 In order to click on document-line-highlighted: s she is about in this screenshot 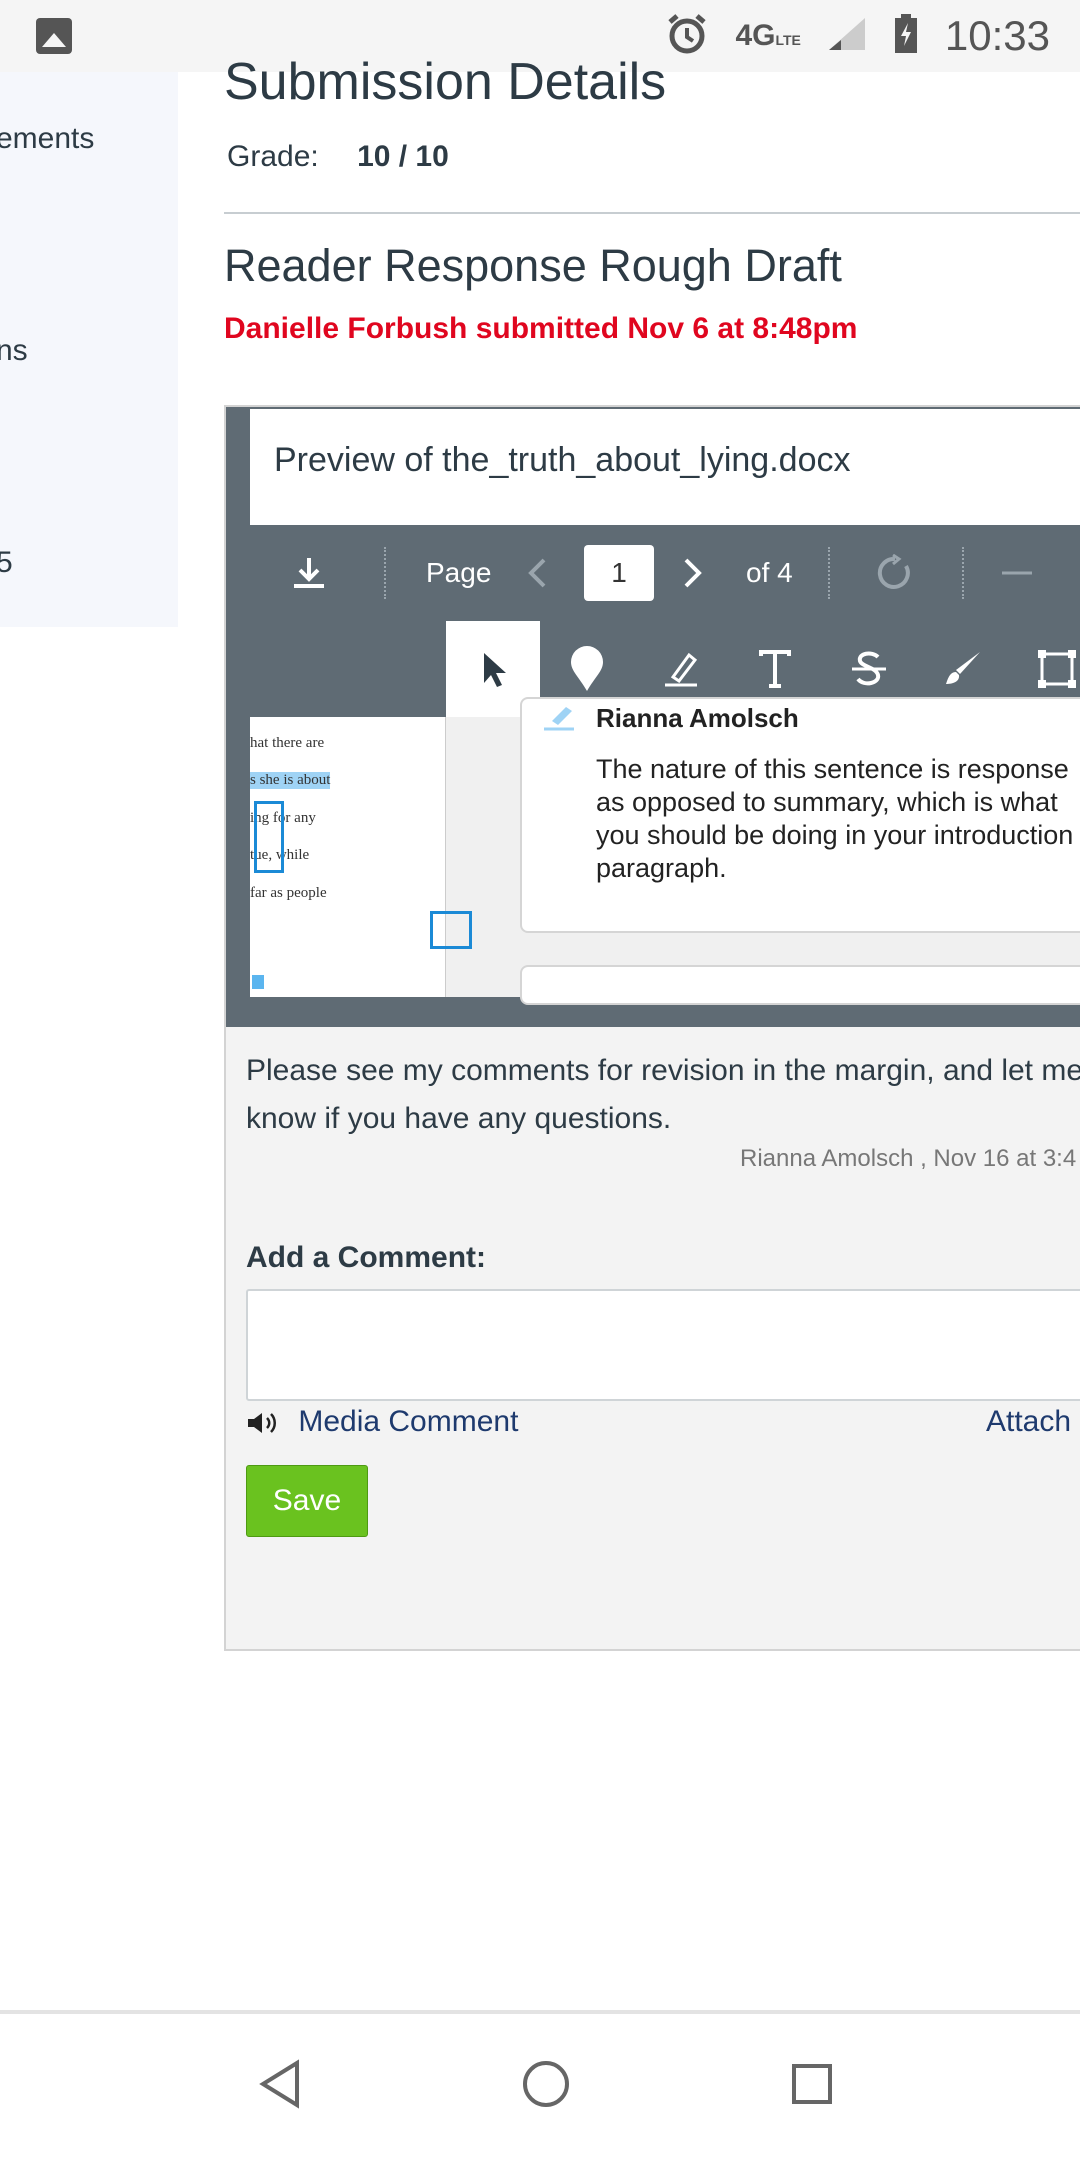, I will do `click(290, 780)`.